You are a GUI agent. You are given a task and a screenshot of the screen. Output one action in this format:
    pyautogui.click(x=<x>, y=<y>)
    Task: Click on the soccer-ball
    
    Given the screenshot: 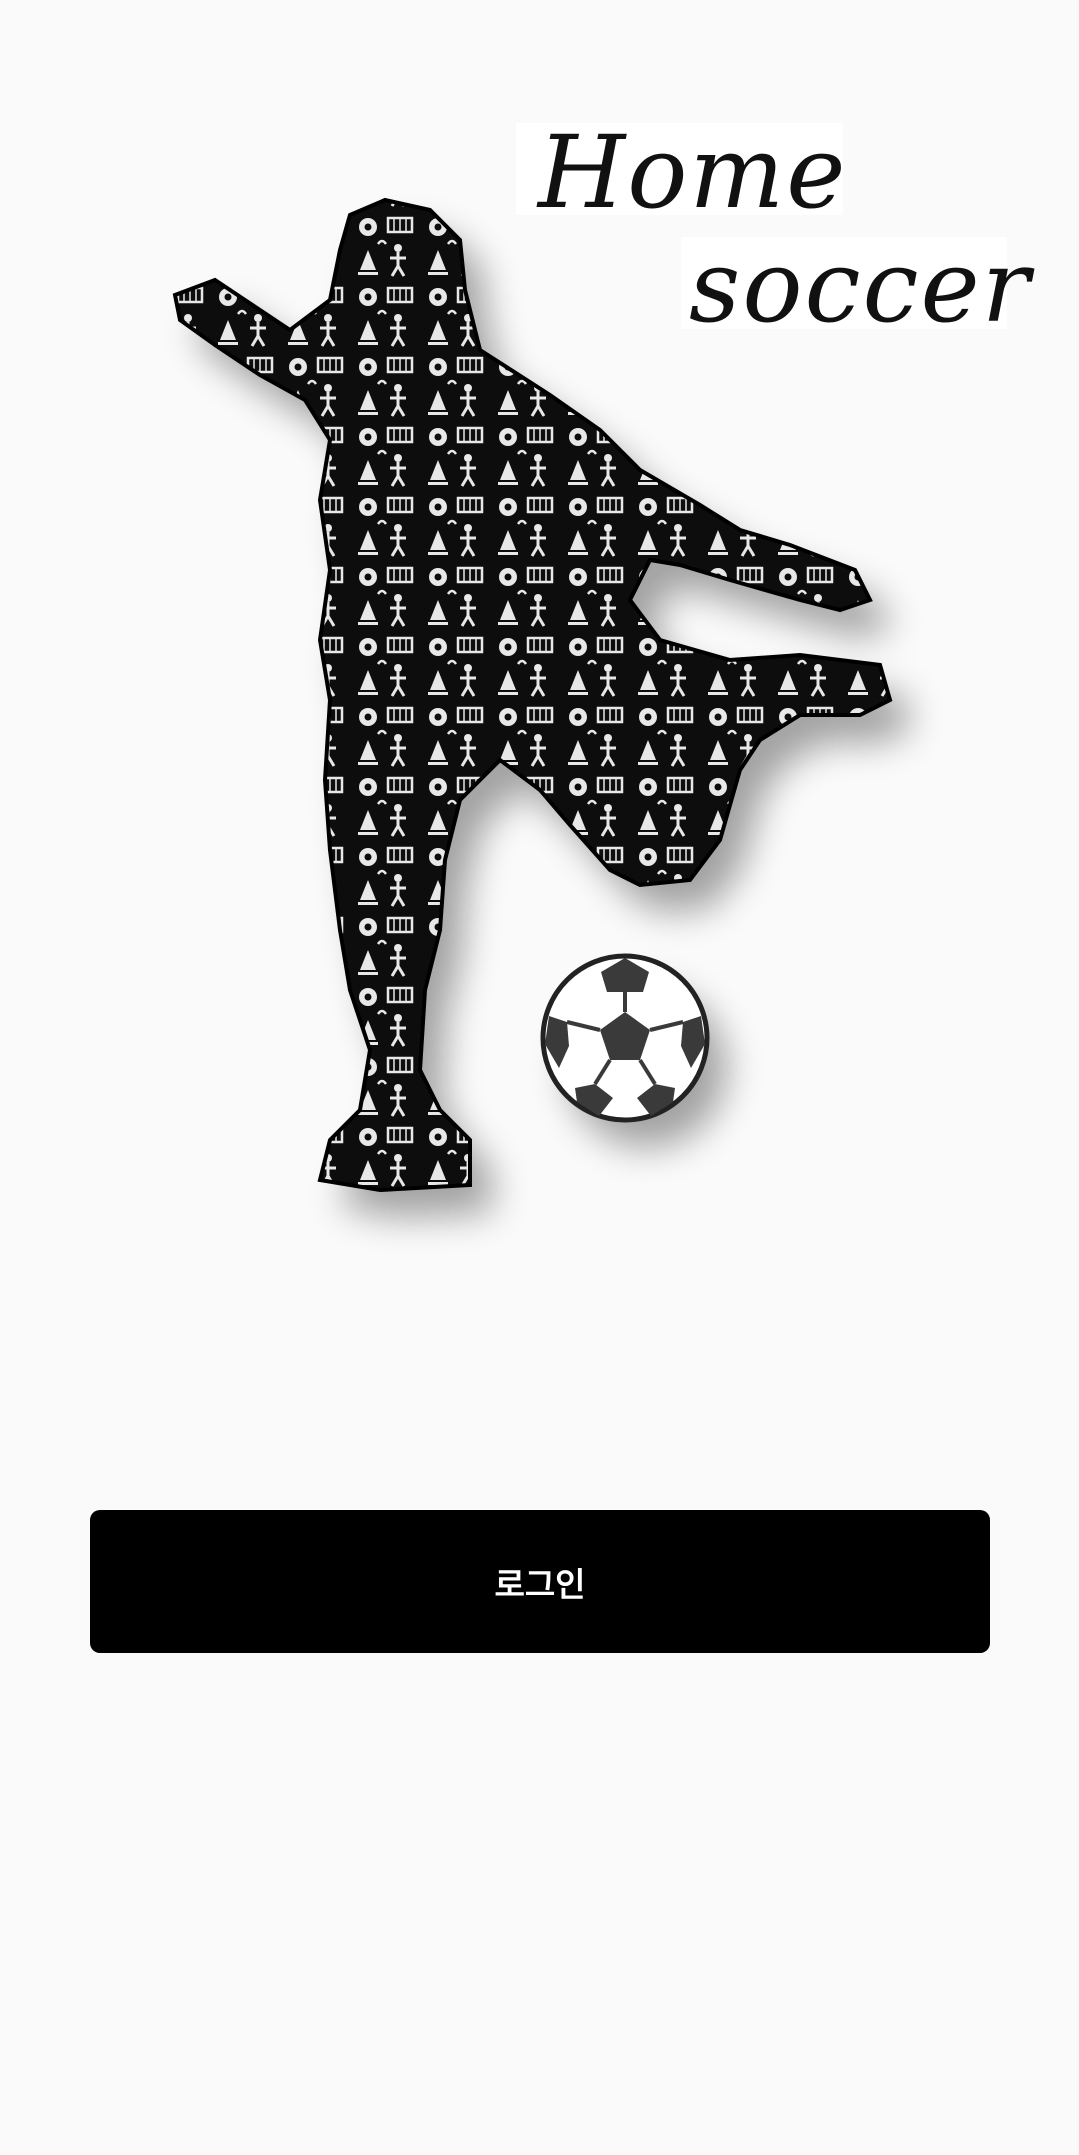 What is the action you would take?
    pyautogui.click(x=625, y=1038)
    